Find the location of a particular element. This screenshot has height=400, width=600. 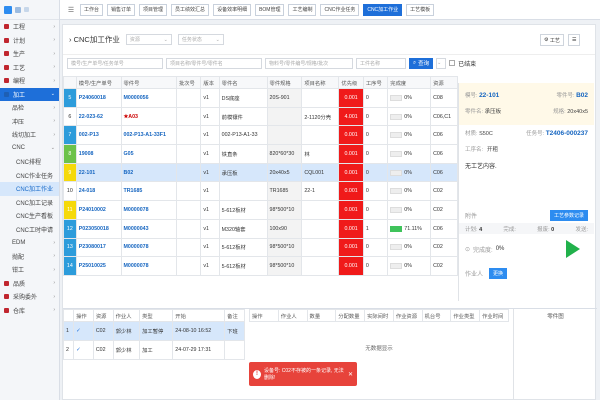

sidebar-item-quality: 品质 › is located at coordinates (29, 284).